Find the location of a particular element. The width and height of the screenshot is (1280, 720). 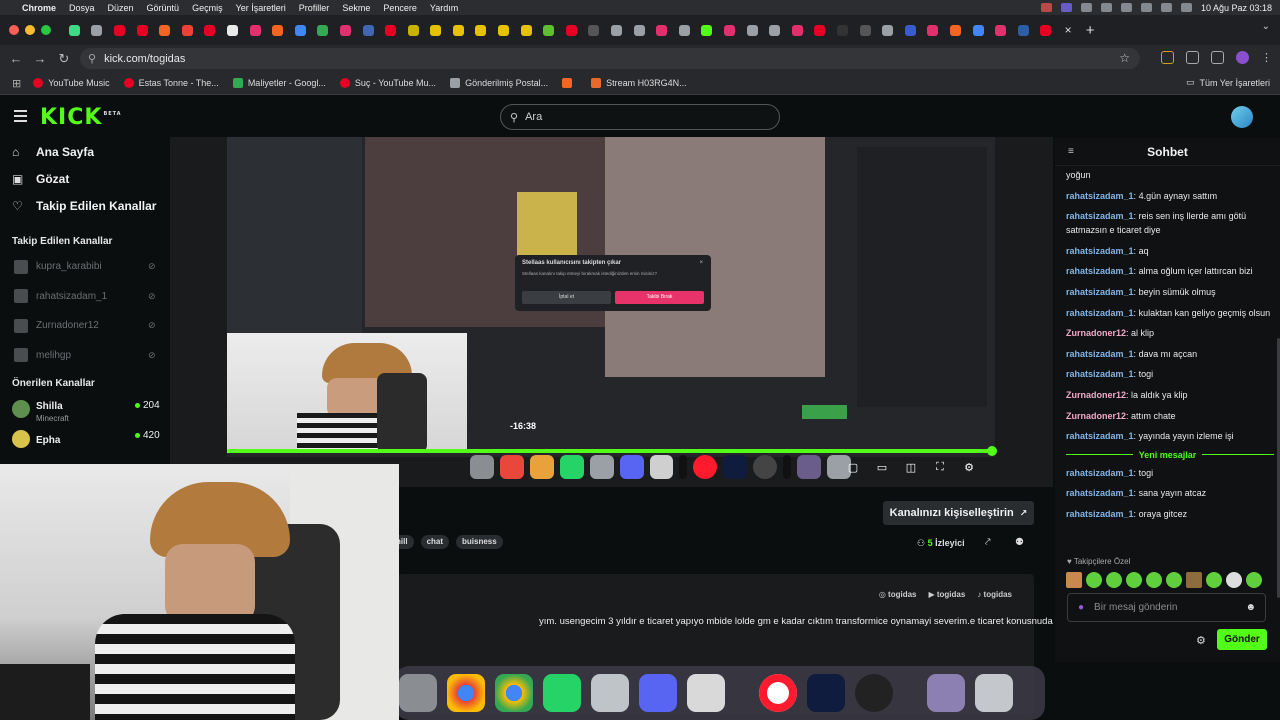

tag: buisness is located at coordinates (479, 542).